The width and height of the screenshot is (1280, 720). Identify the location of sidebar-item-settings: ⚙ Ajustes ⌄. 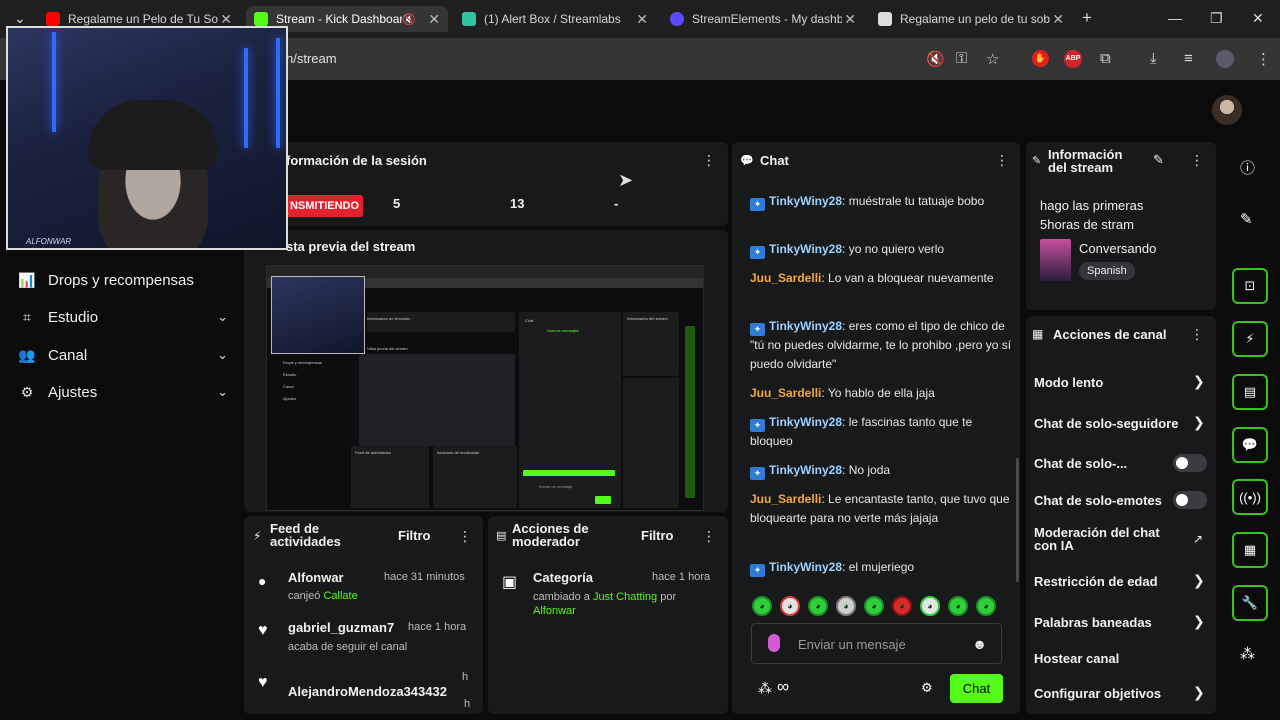
(123, 392).